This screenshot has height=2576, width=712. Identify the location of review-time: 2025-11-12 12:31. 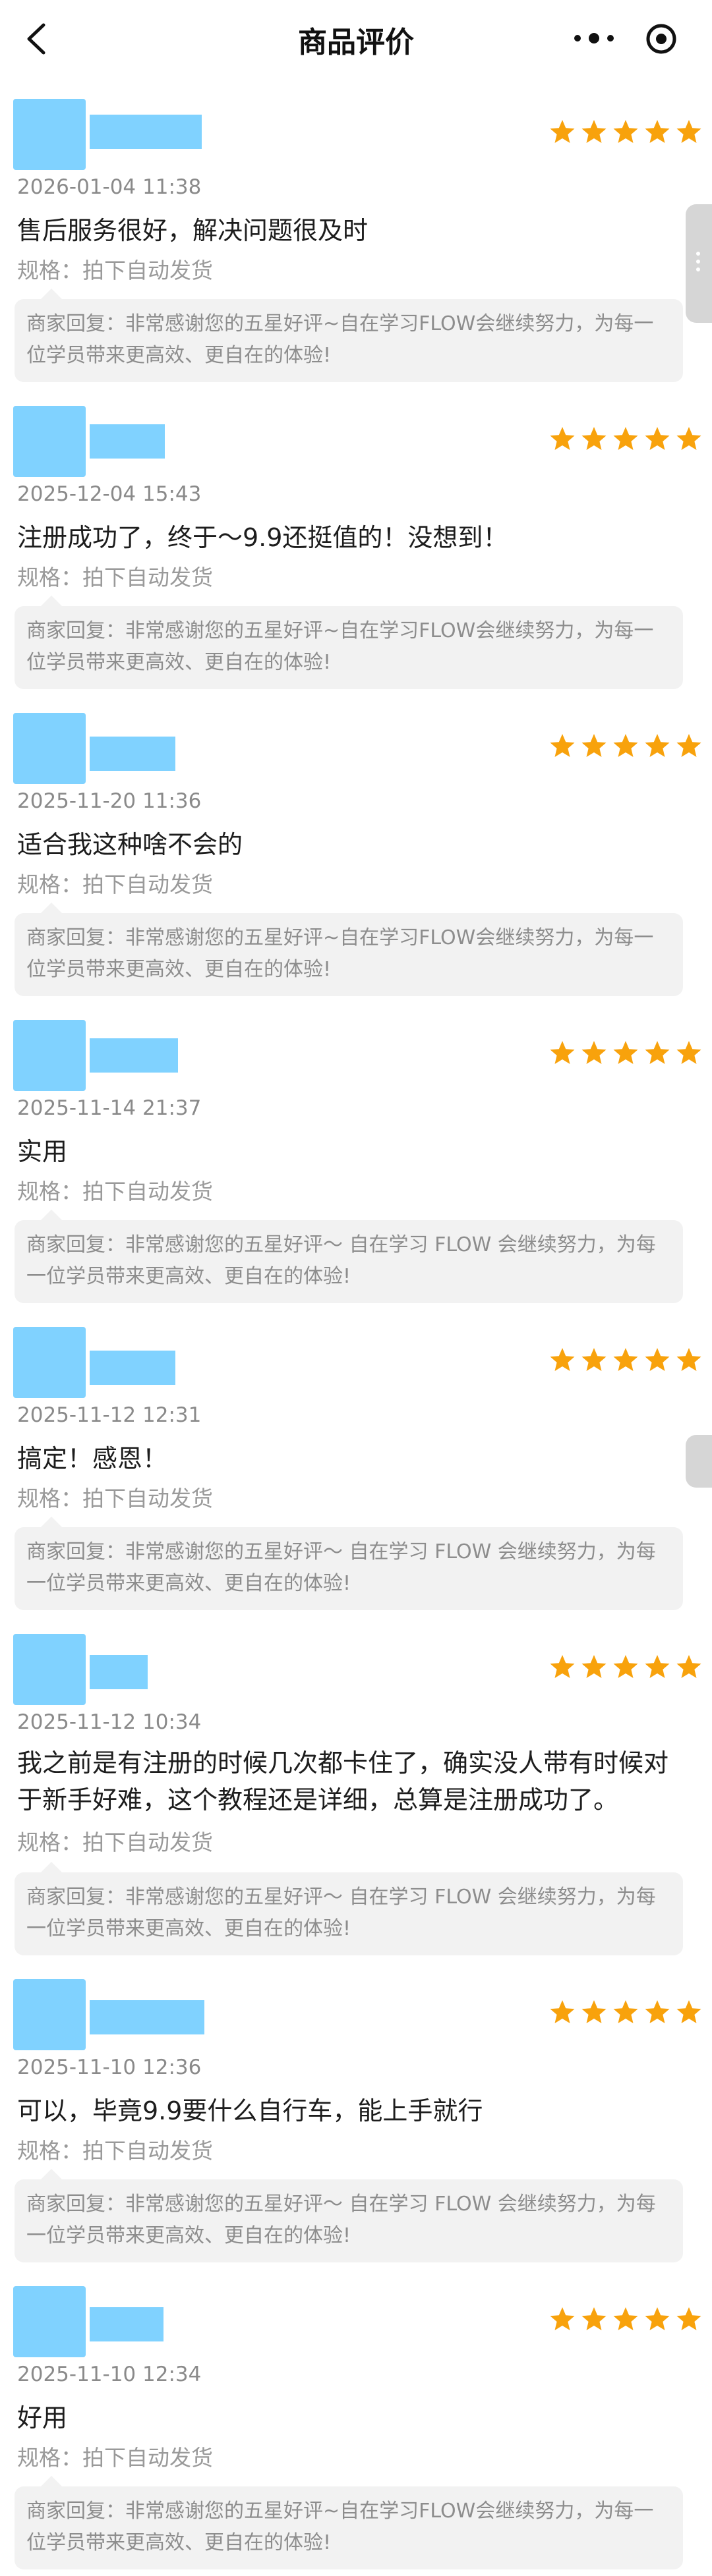
(109, 1415).